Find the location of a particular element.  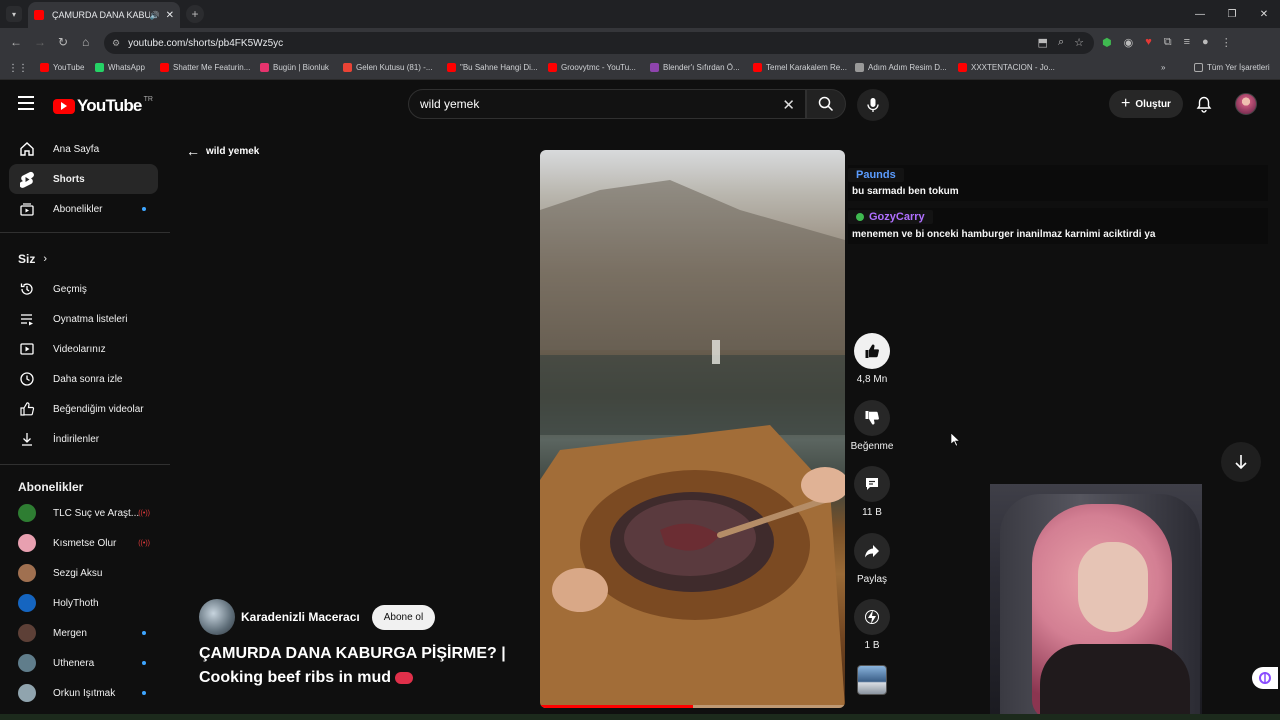

country-code: TR is located at coordinates (148, 99).